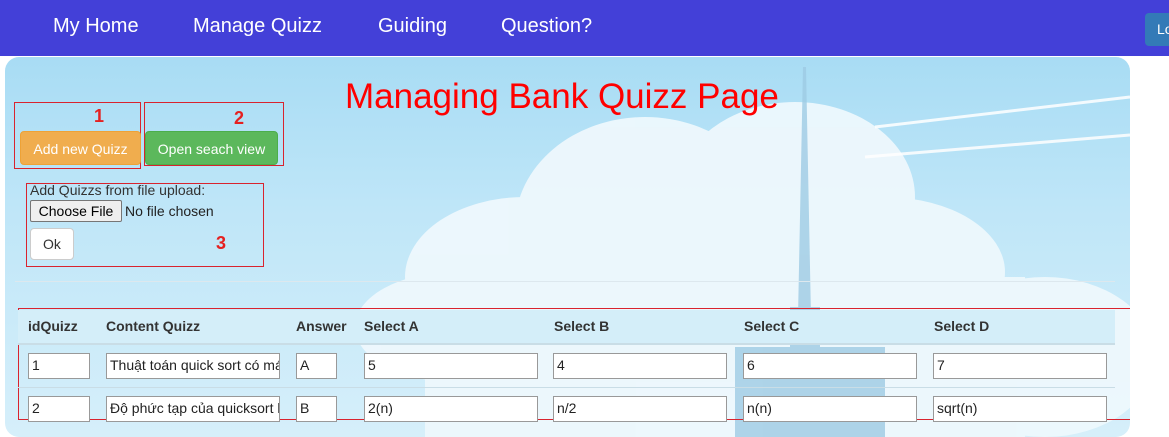  What do you see at coordinates (962, 326) in the screenshot?
I see `header-select-d: Select D` at bounding box center [962, 326].